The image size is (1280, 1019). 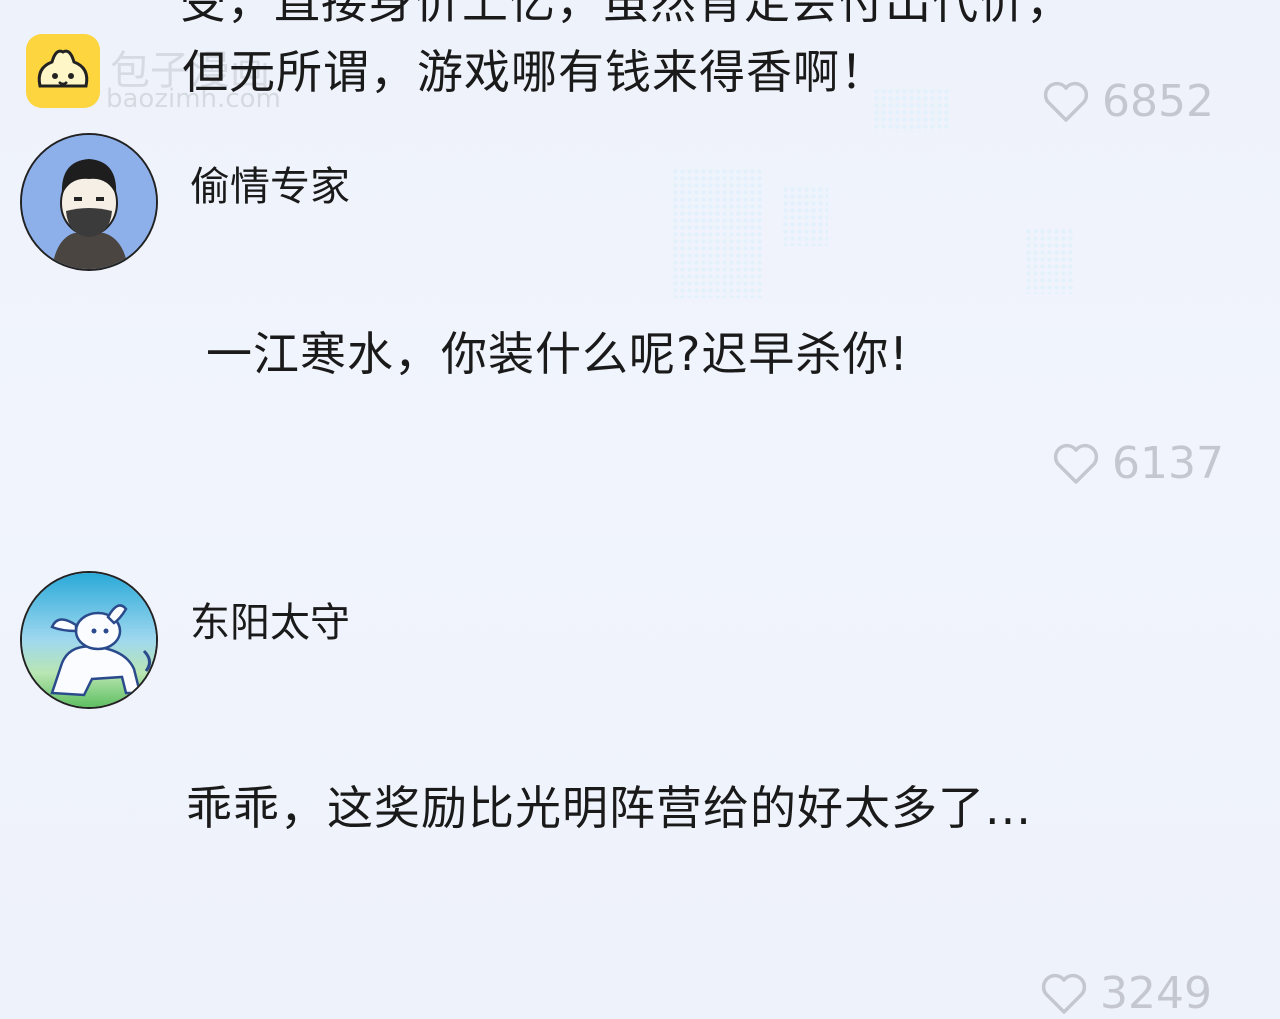 I want to click on like-button: 3249, so click(x=1126, y=993).